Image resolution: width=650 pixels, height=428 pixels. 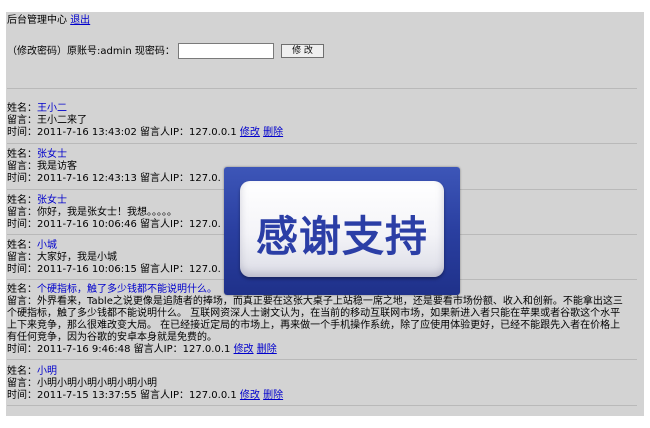 I want to click on message-text: 大家好，我是小城, so click(x=77, y=257).